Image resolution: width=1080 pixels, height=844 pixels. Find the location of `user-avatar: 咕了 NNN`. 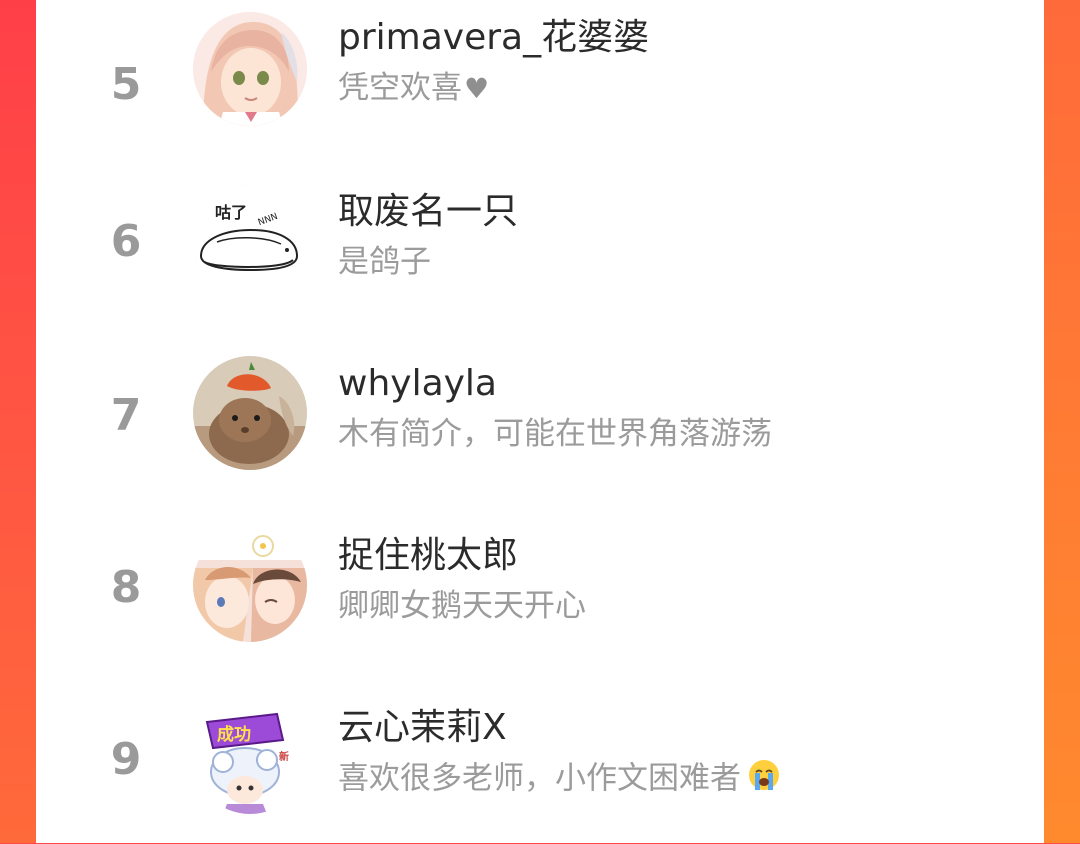

user-avatar: 咕了 NNN is located at coordinates (250, 241).